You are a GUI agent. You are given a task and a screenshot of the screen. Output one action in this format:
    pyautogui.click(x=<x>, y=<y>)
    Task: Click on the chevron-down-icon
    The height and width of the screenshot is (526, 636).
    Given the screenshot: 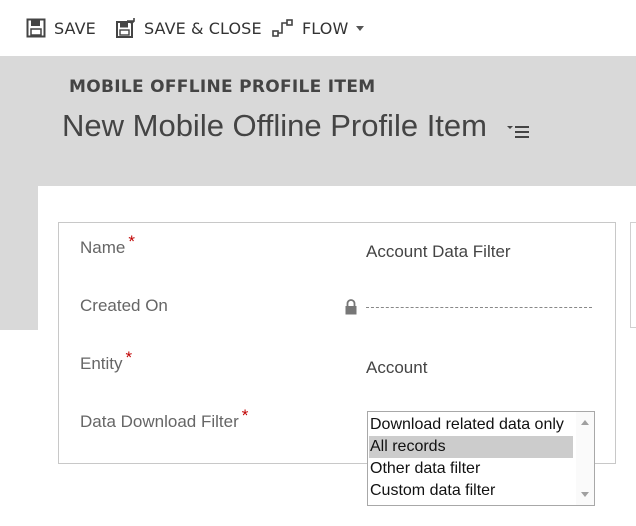 What is the action you would take?
    pyautogui.click(x=360, y=28)
    